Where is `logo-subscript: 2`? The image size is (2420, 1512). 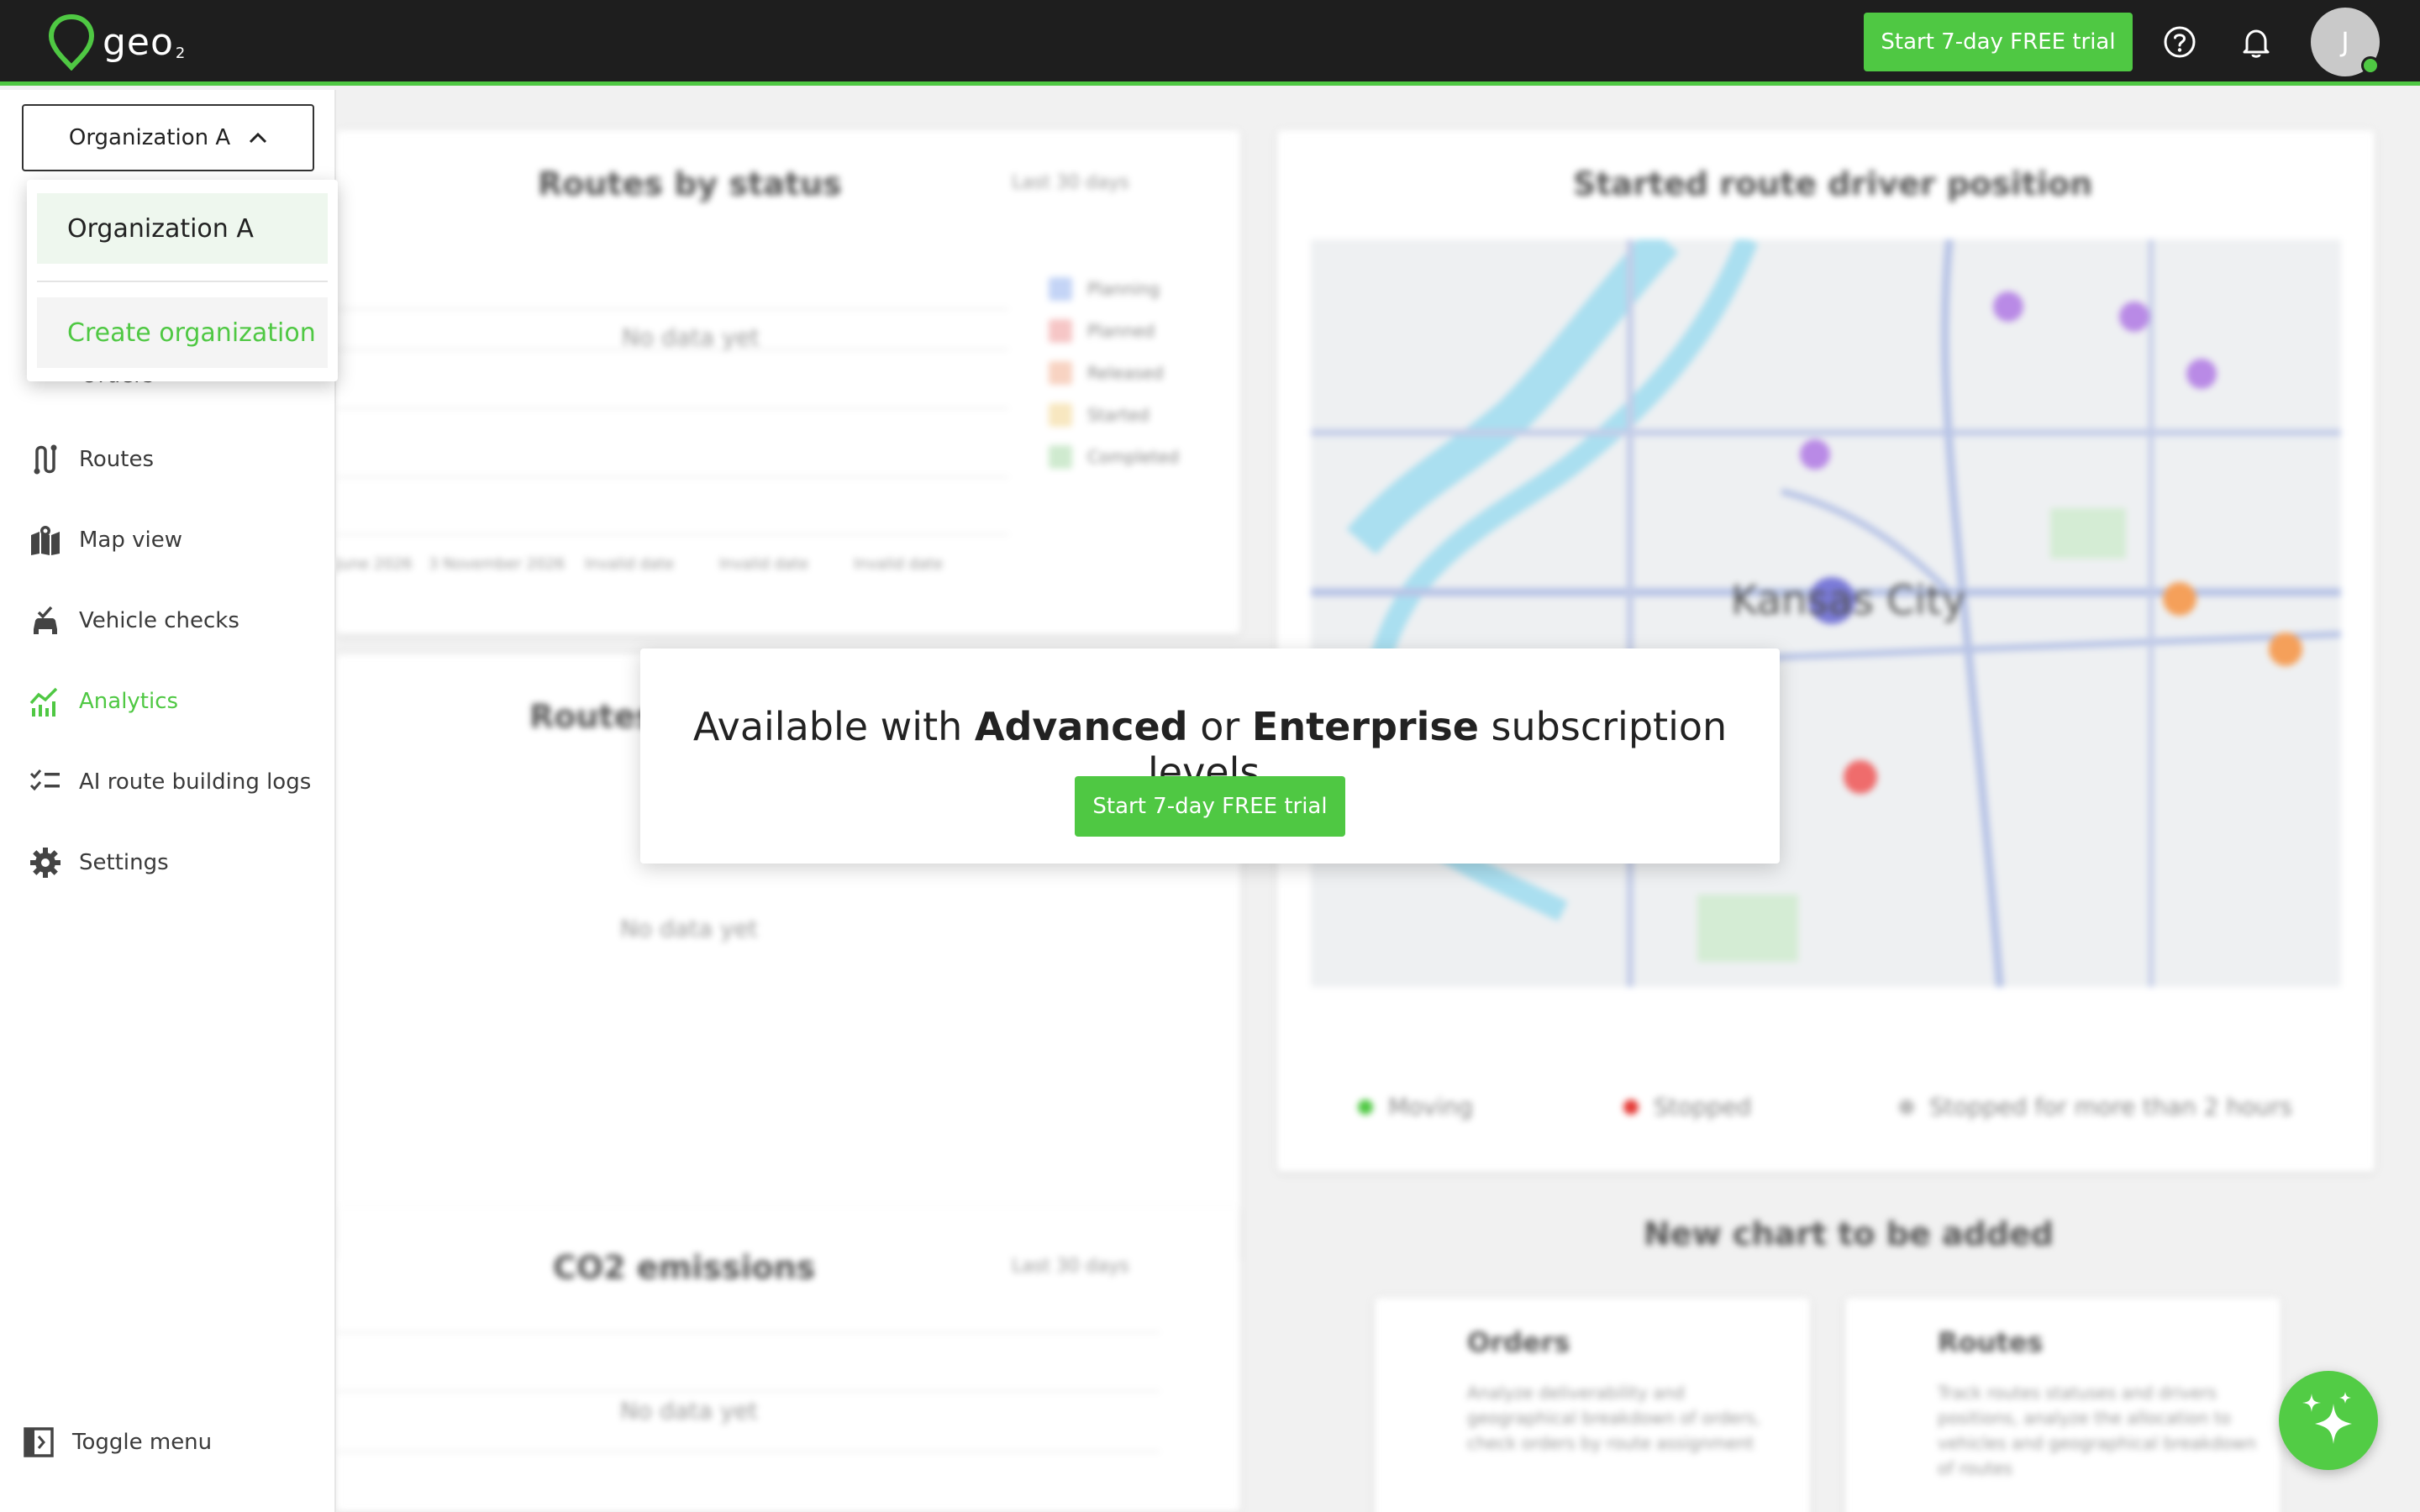 logo-subscript: 2 is located at coordinates (180, 53).